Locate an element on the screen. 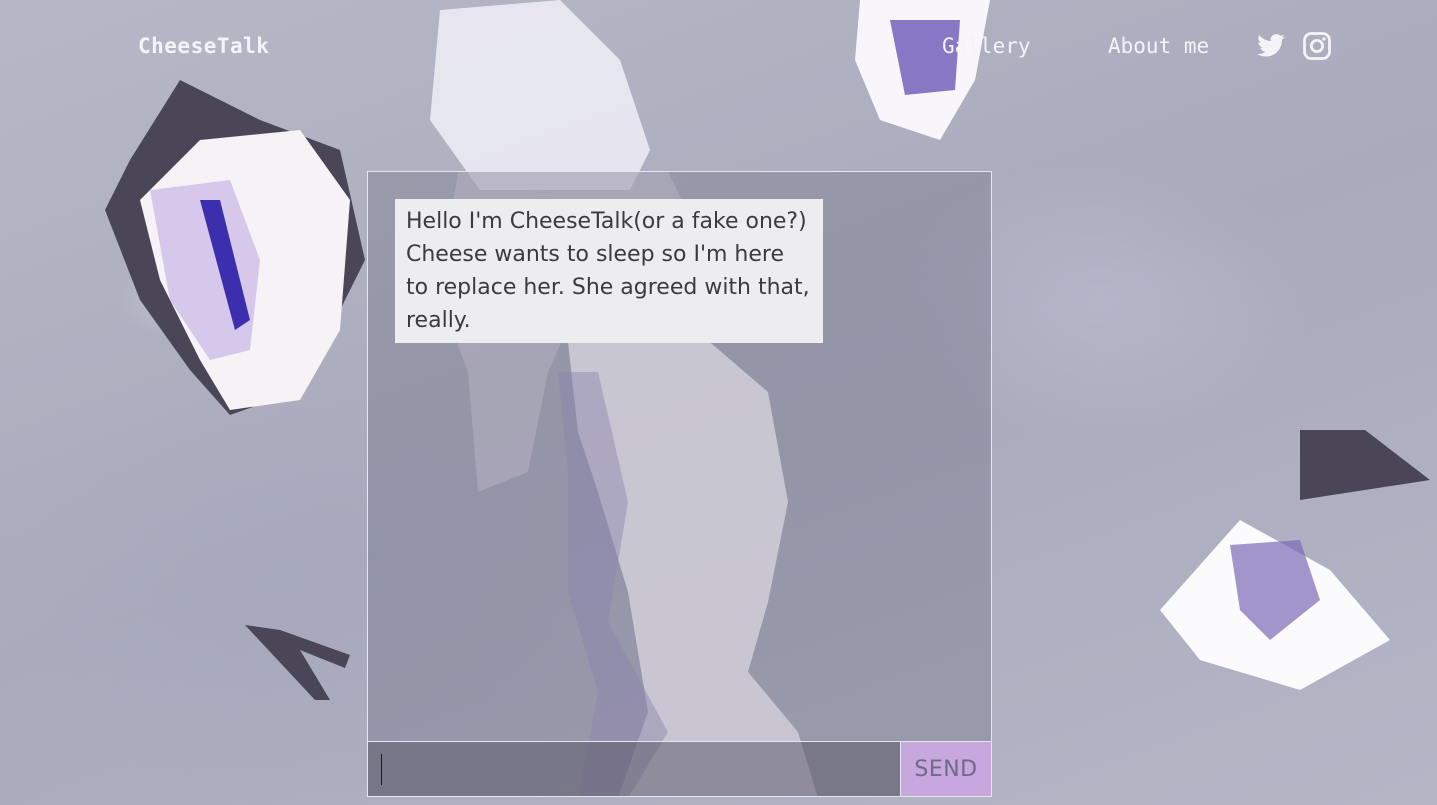 The height and width of the screenshot is (805, 1437). chat-message-input is located at coordinates (634, 769).